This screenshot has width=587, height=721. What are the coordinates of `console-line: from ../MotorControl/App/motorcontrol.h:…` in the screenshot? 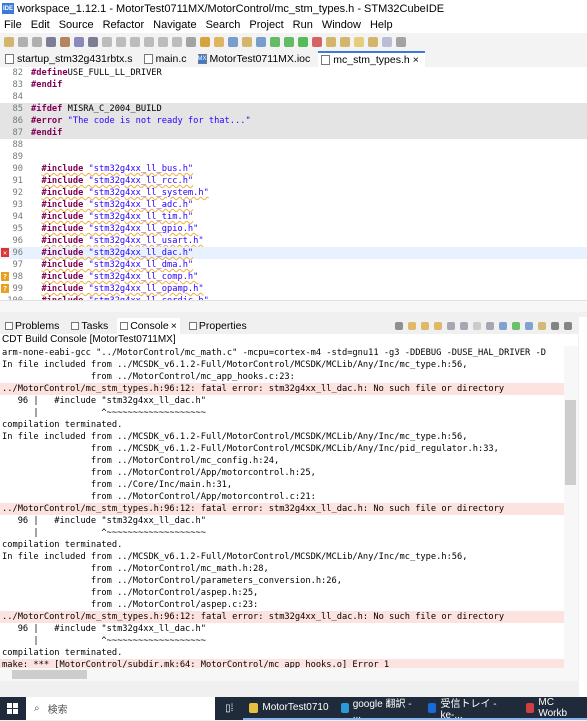 It's located at (159, 473).